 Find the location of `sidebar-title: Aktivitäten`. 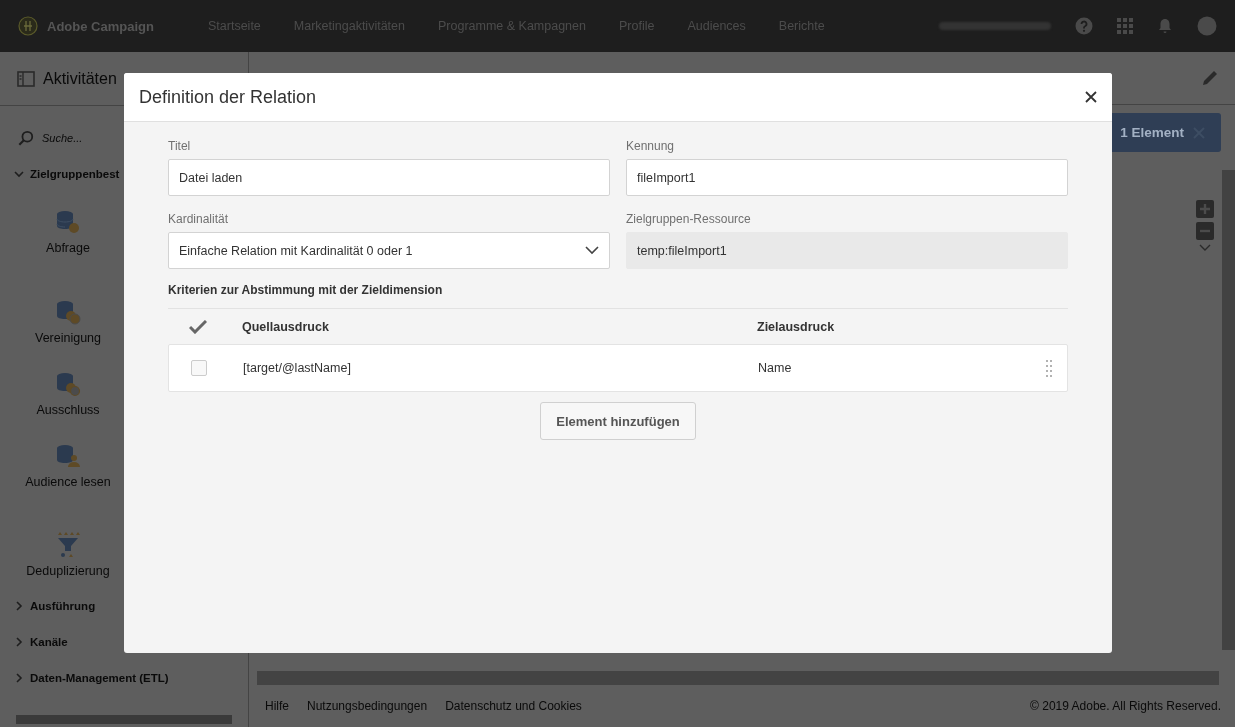

sidebar-title: Aktivitäten is located at coordinates (80, 78).